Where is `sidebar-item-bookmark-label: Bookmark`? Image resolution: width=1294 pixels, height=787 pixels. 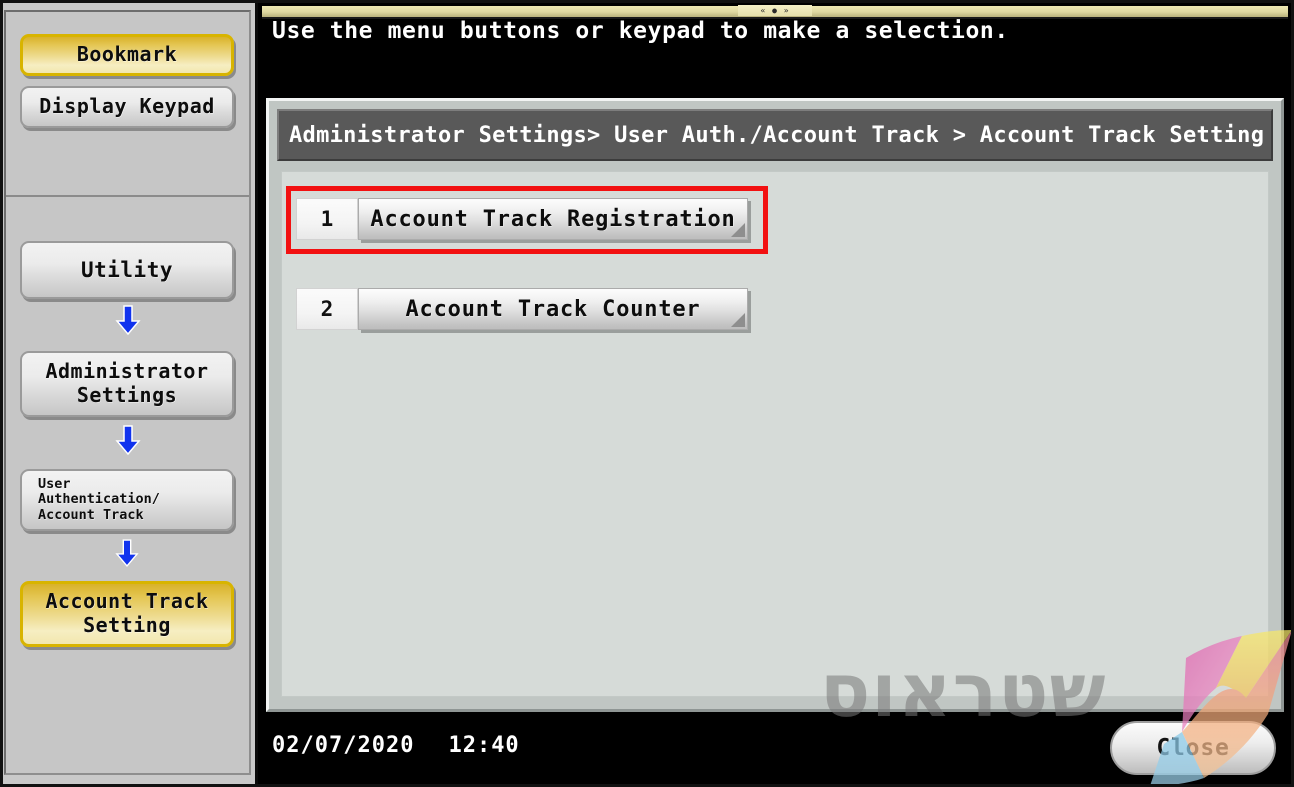 sidebar-item-bookmark-label: Bookmark is located at coordinates (127, 54).